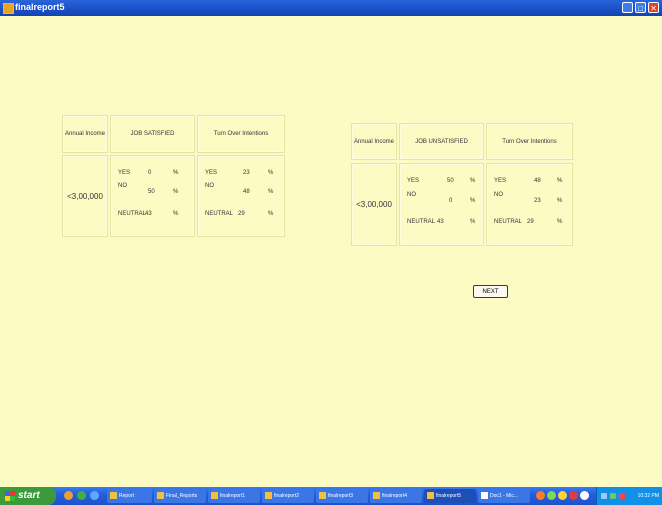 Image resolution: width=662 pixels, height=505 pixels. What do you see at coordinates (10, 496) in the screenshot?
I see `windows-logo-icon` at bounding box center [10, 496].